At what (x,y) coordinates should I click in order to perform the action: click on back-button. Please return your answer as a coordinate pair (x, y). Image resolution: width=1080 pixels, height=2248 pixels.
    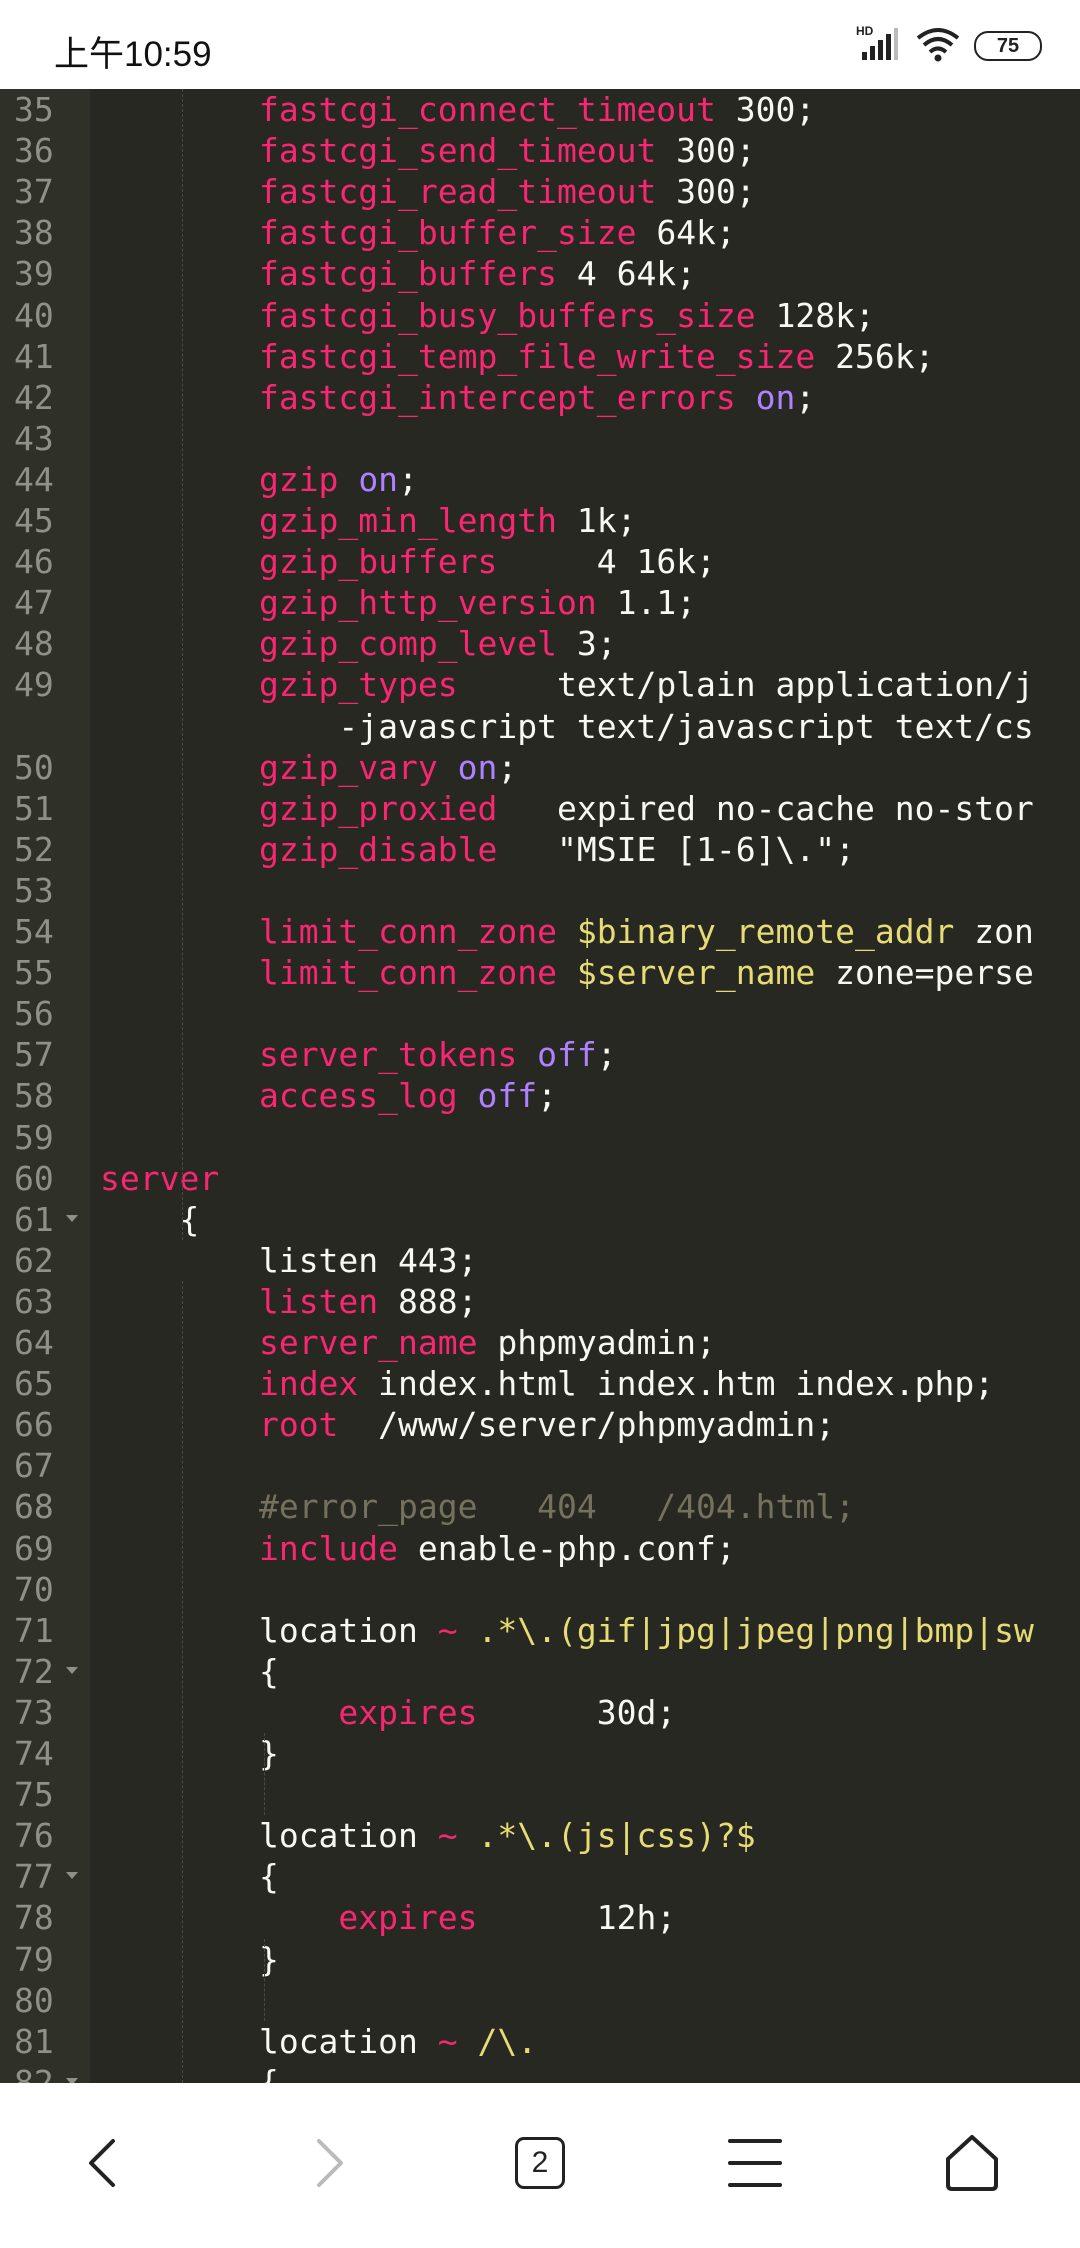
    Looking at the image, I should click on (105, 2163).